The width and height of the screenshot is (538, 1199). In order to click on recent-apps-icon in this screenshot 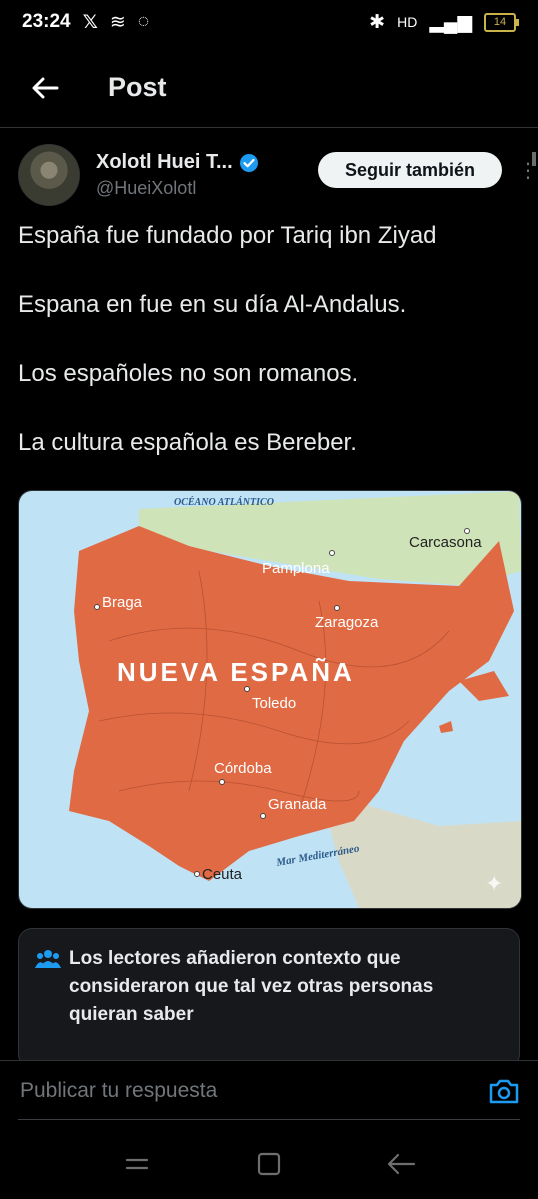, I will do `click(137, 1164)`.